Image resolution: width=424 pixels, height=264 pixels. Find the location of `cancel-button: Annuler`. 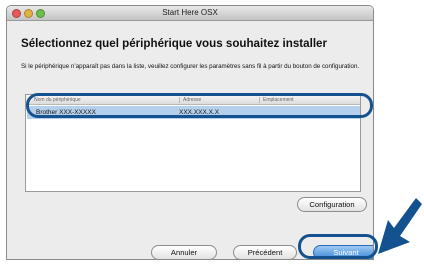

cancel-button: Annuler is located at coordinates (184, 252).